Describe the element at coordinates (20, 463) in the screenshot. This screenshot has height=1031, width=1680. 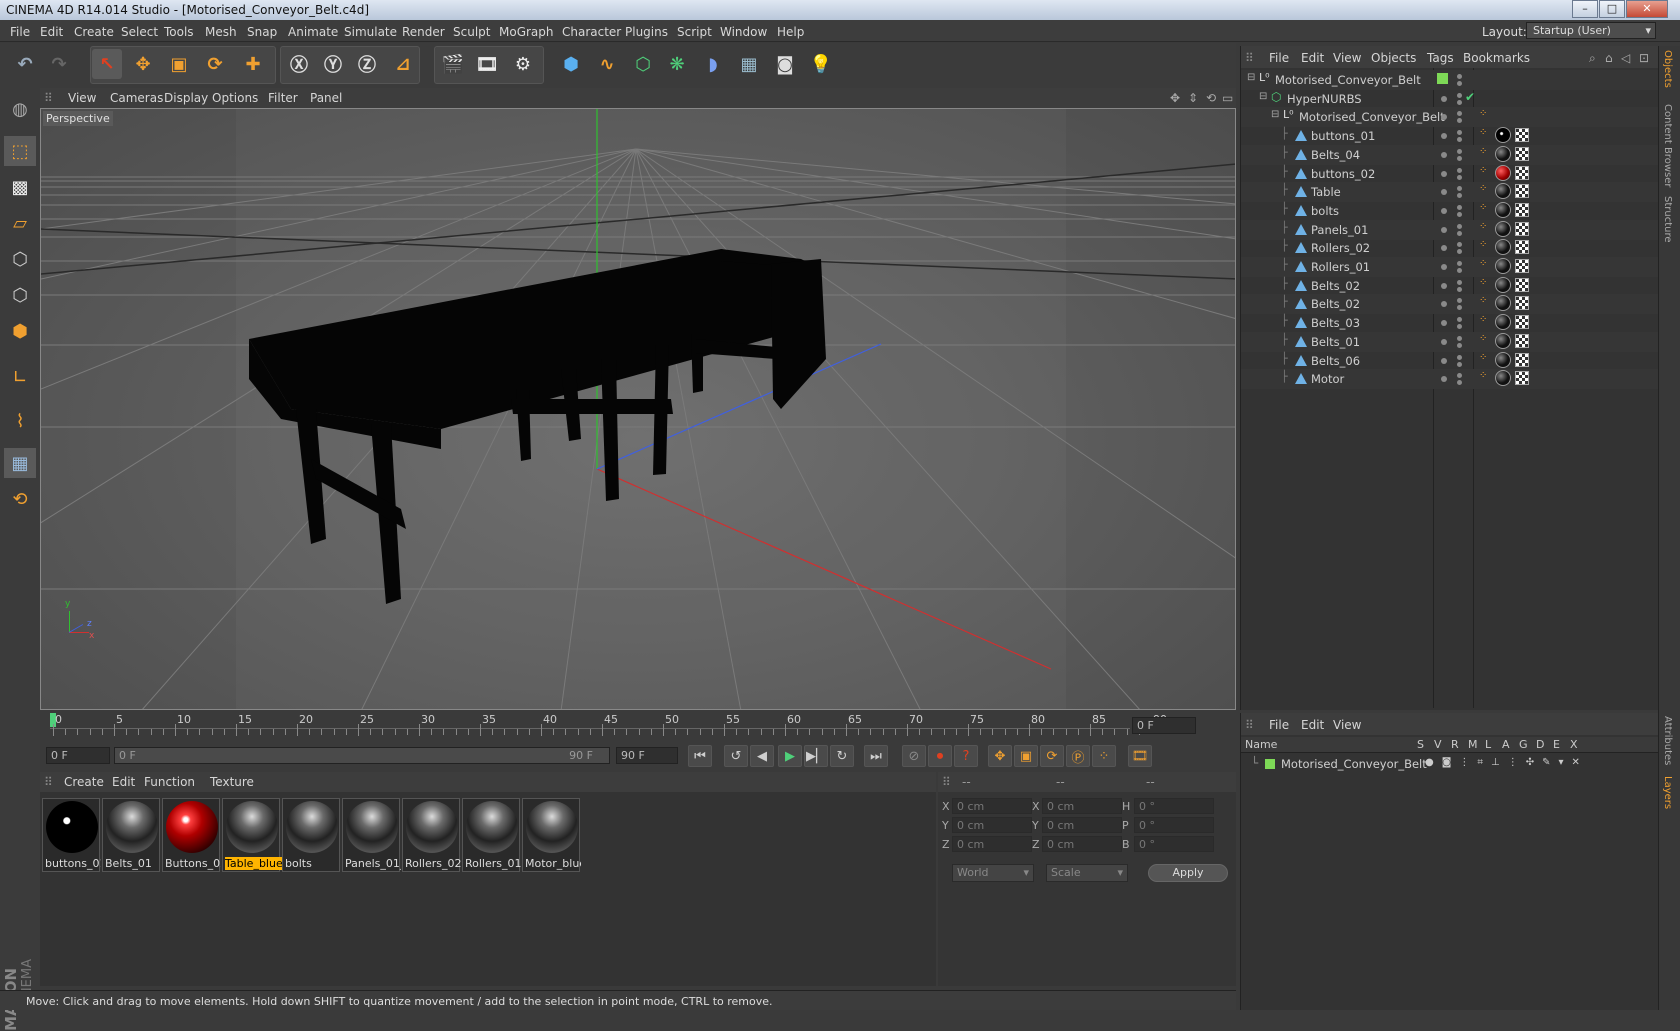
I see `snap-icon: ▦` at that location.